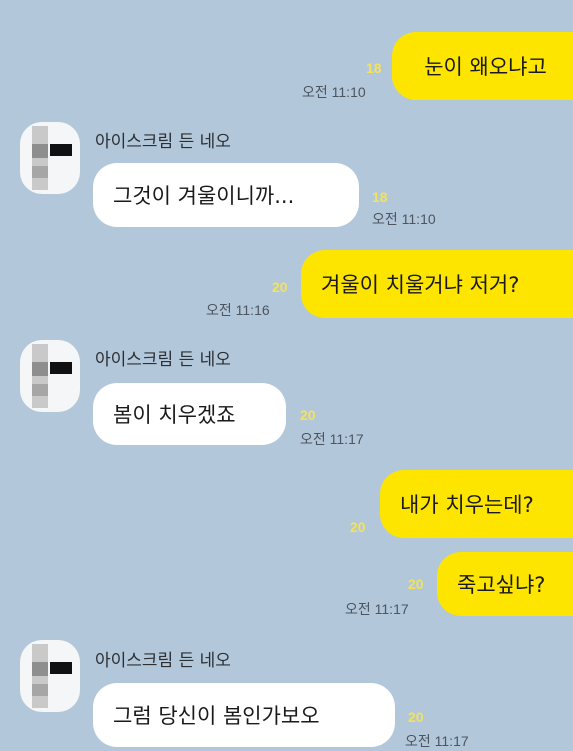 This screenshot has width=573, height=751. What do you see at coordinates (467, 505) in the screenshot?
I see `message-text: 내가 치우는데?` at bounding box center [467, 505].